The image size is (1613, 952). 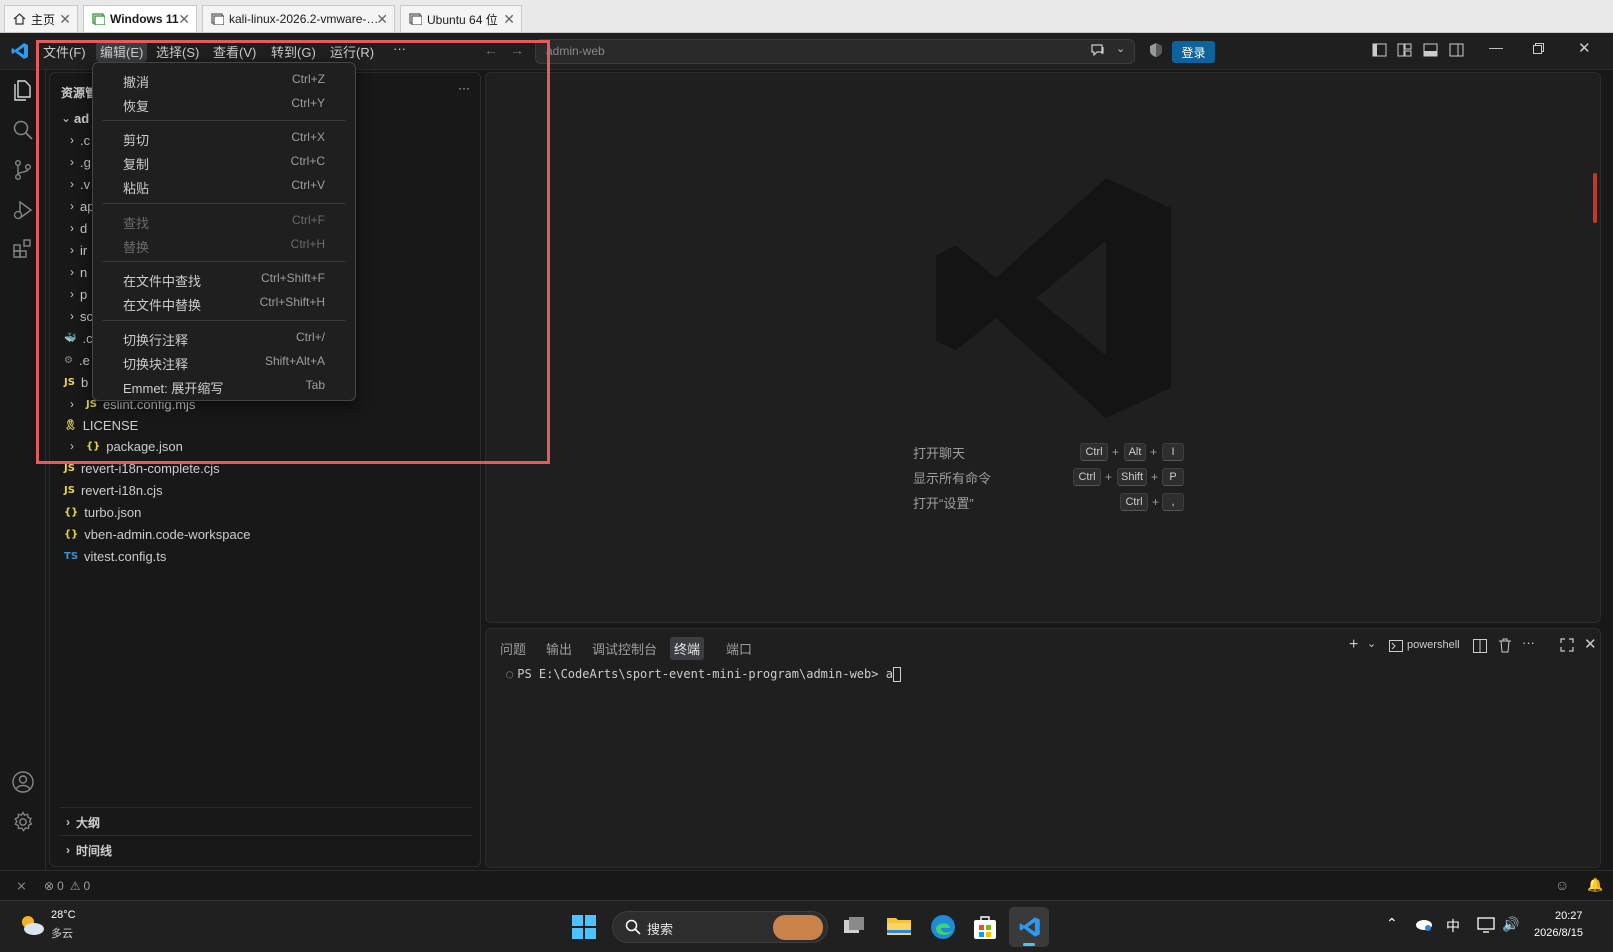 I want to click on bell-icon: 🔔, so click(x=1595, y=885).